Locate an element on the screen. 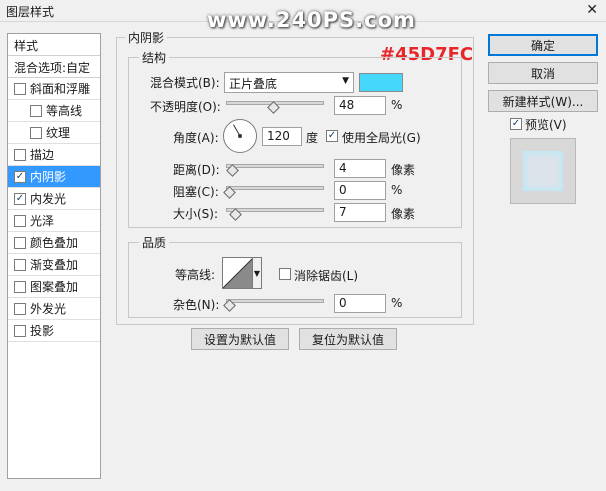 This screenshot has height=491, width=606. style-list-item: 等高线 is located at coordinates (54, 111).